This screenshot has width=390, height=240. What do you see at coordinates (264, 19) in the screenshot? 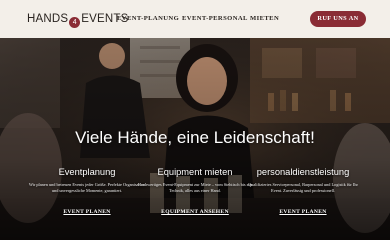
I see `nav-mieten: MIETEN` at bounding box center [264, 19].